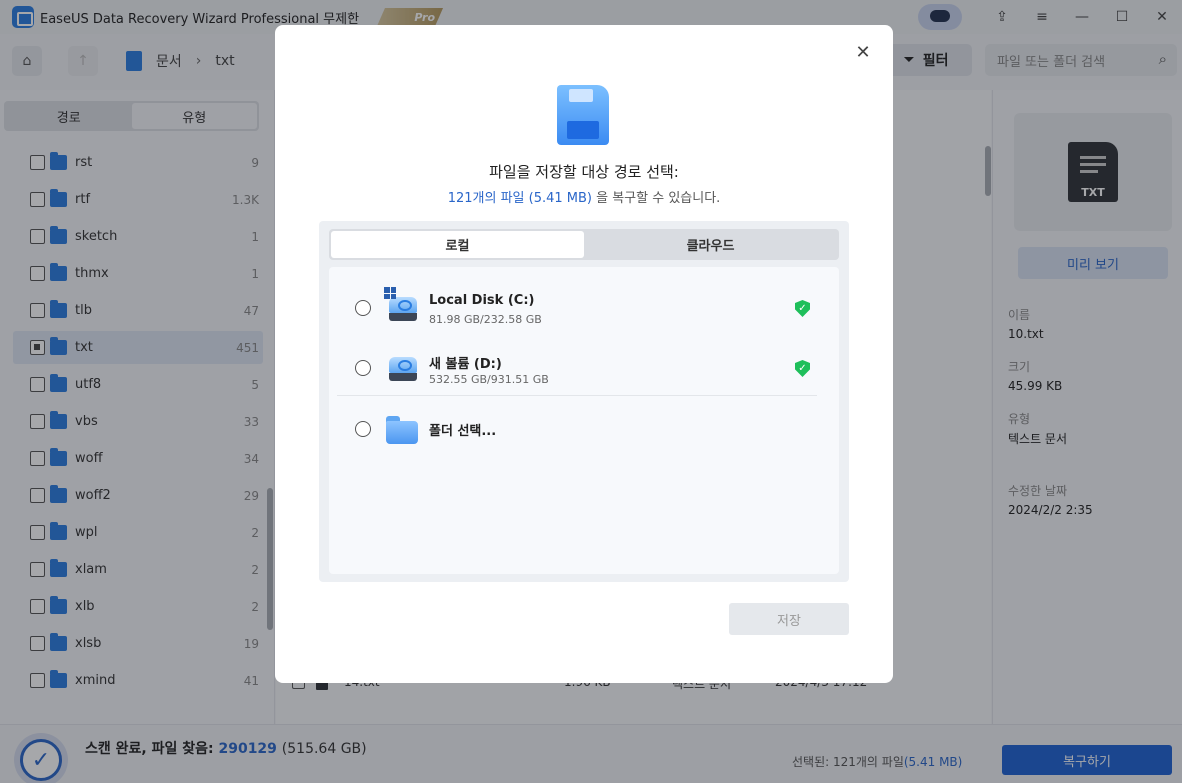 This screenshot has width=1182, height=783. Describe the element at coordinates (403, 370) in the screenshot. I see `drive-icon` at that location.